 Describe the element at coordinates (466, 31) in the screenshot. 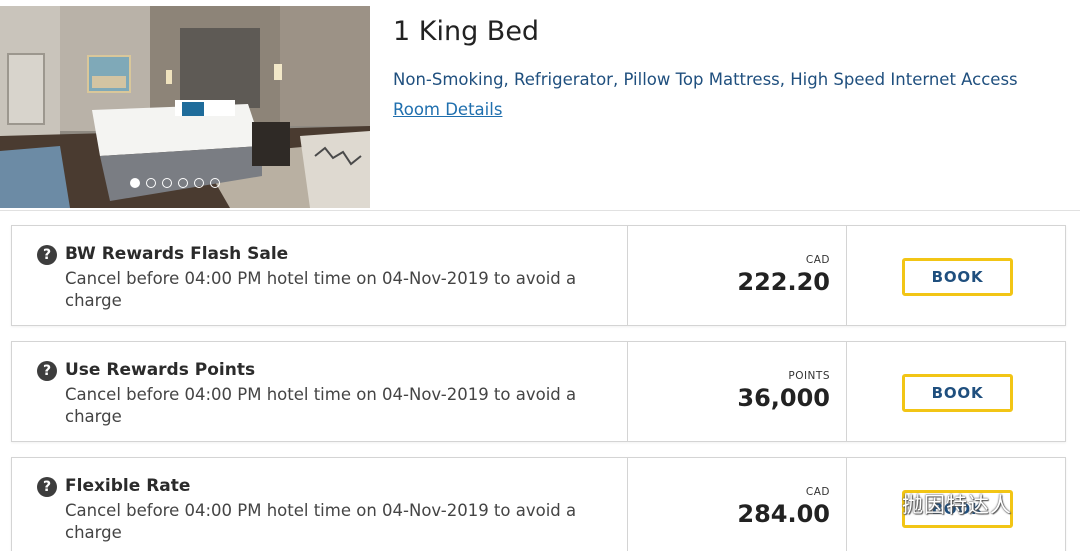

I see `room-title: 1 King Bed` at that location.